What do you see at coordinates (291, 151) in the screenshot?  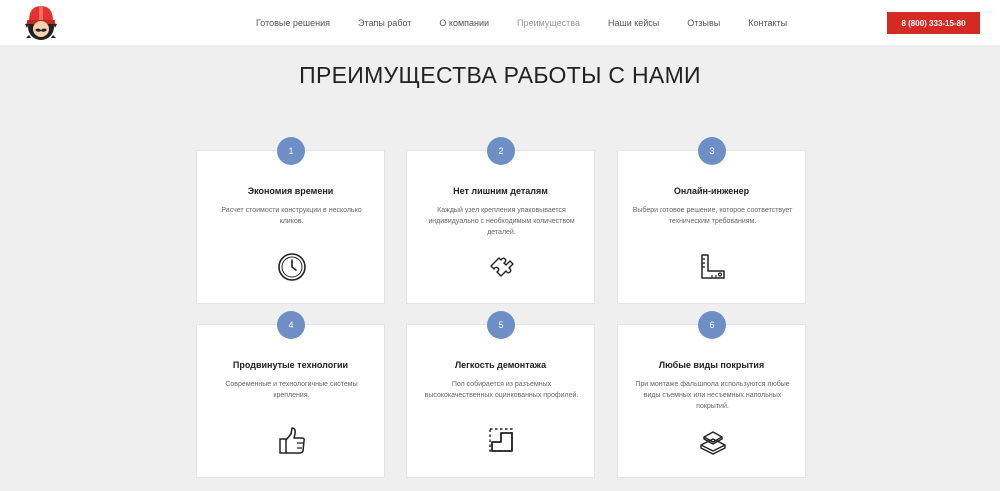 I see `card-number-badge: 1` at bounding box center [291, 151].